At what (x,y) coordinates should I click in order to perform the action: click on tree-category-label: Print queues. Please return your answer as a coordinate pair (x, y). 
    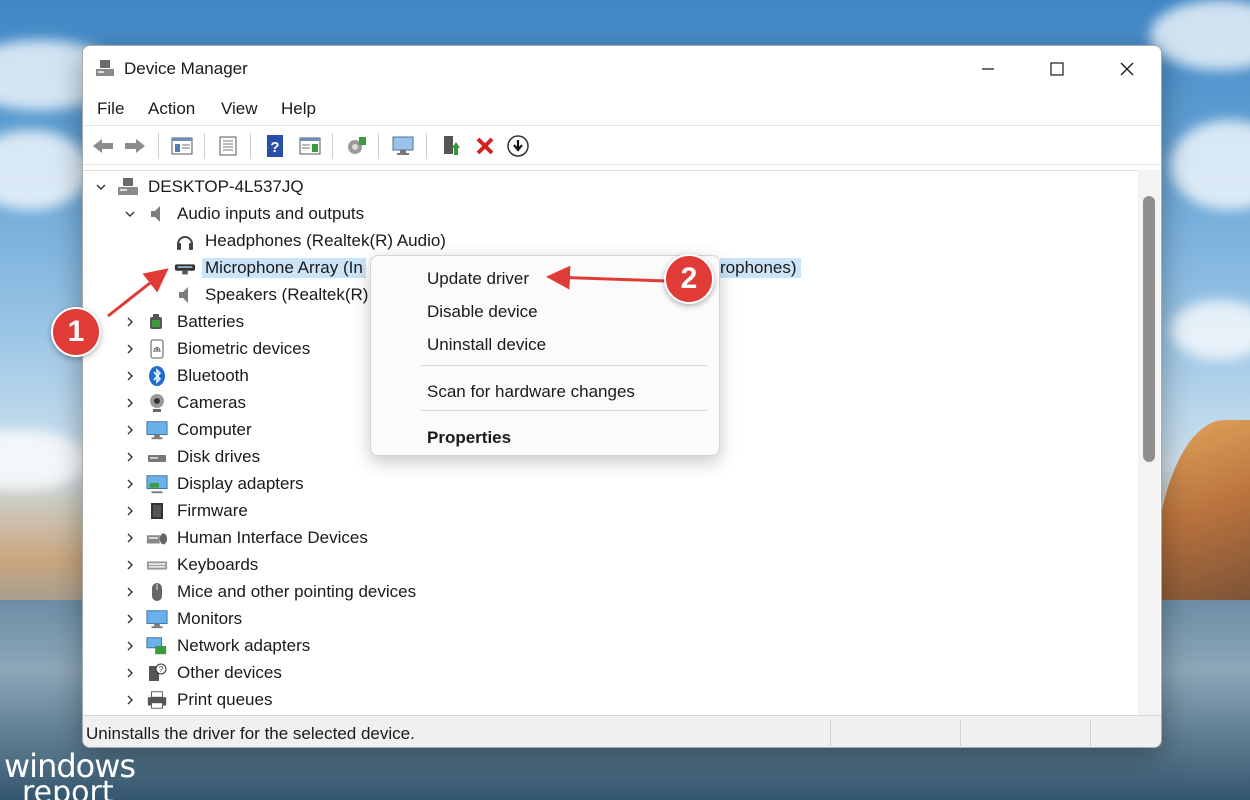
    Looking at the image, I should click on (224, 700).